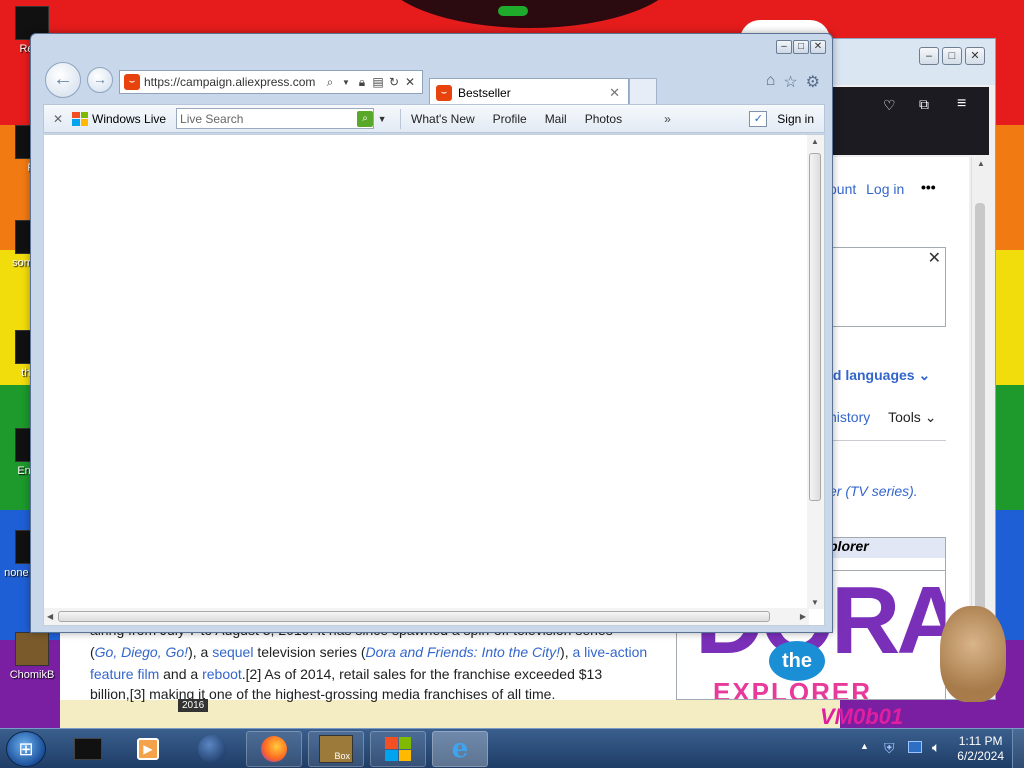  Describe the element at coordinates (614, 93) in the screenshot. I see `close-tab-icon: ✕` at that location.